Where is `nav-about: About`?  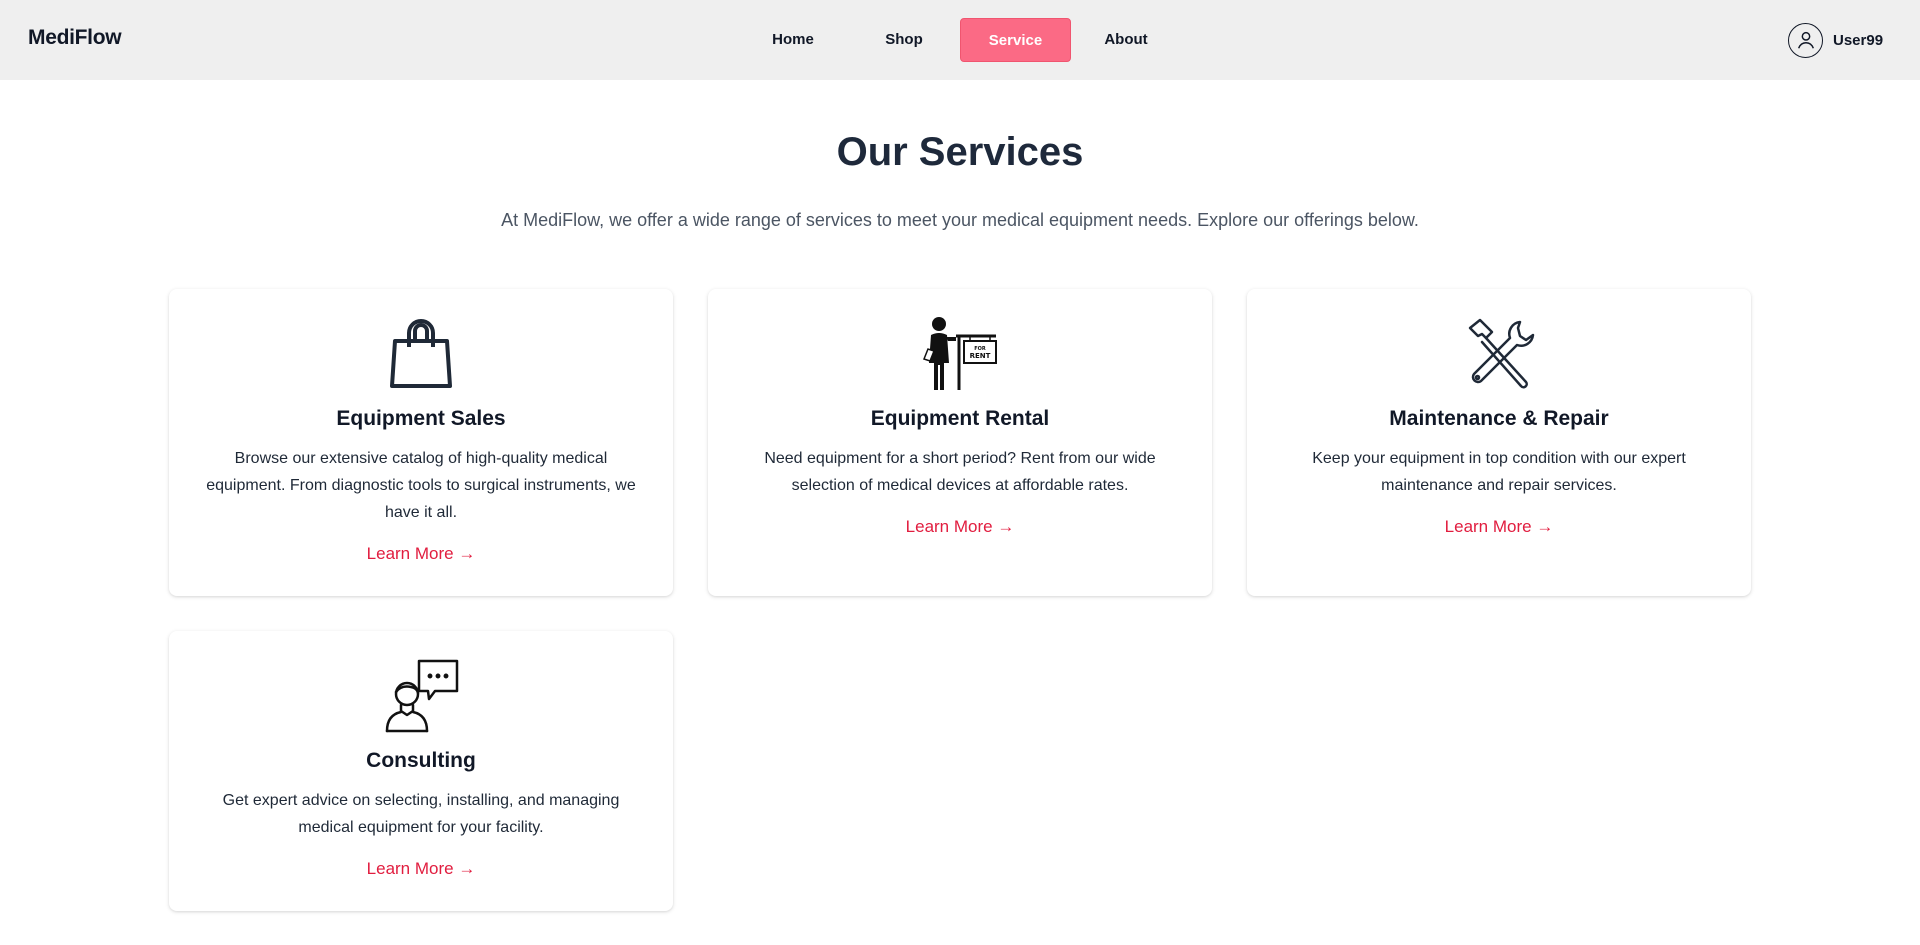
nav-about: About is located at coordinates (1126, 40).